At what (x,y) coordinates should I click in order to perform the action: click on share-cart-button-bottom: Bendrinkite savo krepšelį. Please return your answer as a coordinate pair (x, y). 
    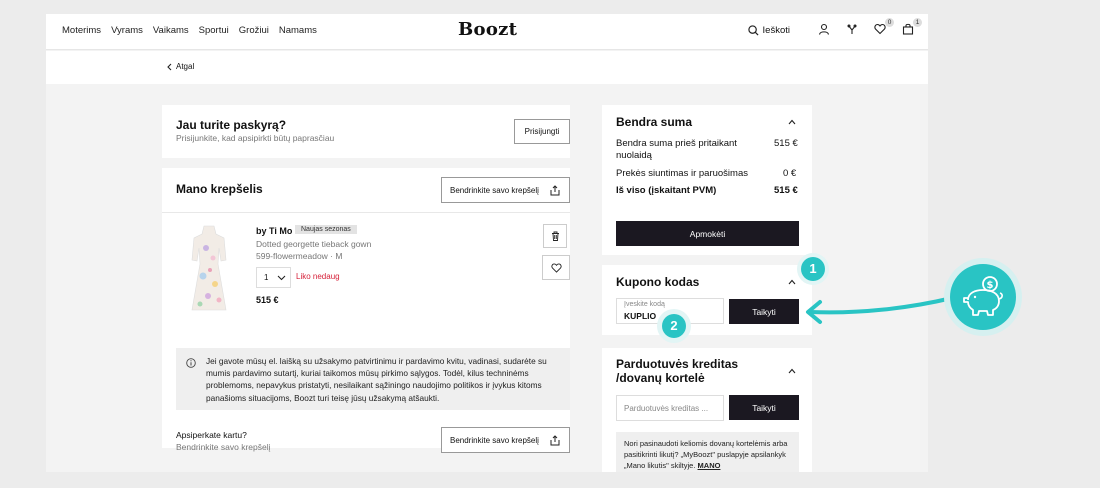
    Looking at the image, I should click on (505, 440).